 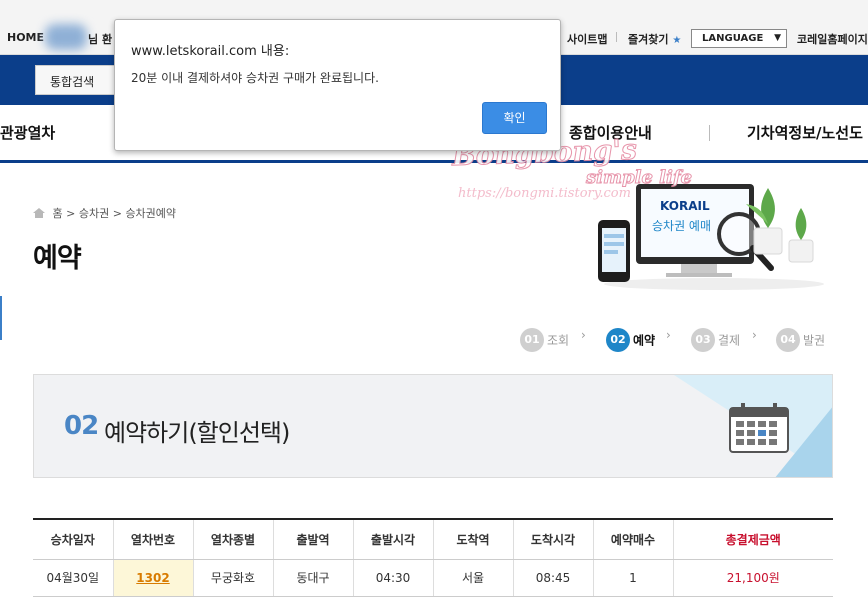 I want to click on step-reservation: 02 예약, so click(x=630, y=340).